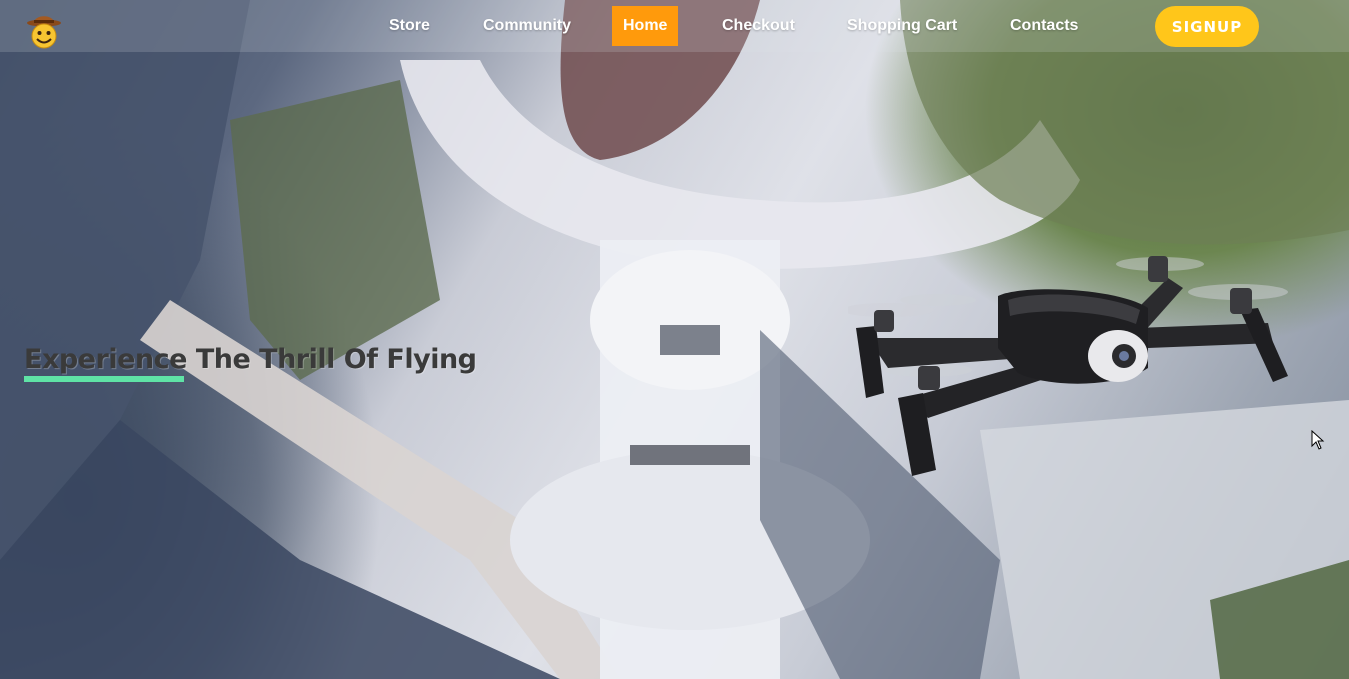 The width and height of the screenshot is (1349, 679). Describe the element at coordinates (1207, 26) in the screenshot. I see `signup-button: SIGNUP` at that location.